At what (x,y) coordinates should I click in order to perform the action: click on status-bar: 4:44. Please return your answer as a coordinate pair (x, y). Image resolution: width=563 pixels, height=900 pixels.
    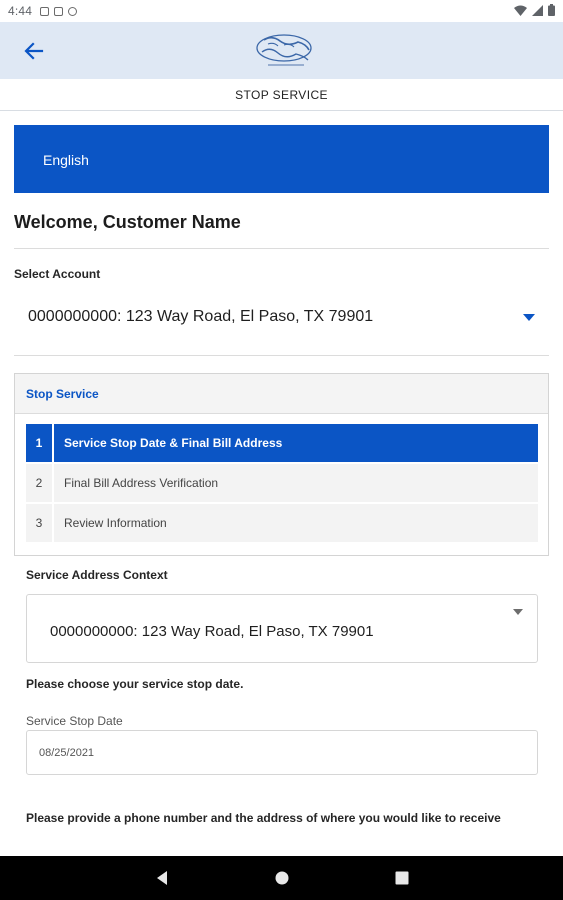
    Looking at the image, I should click on (281, 11).